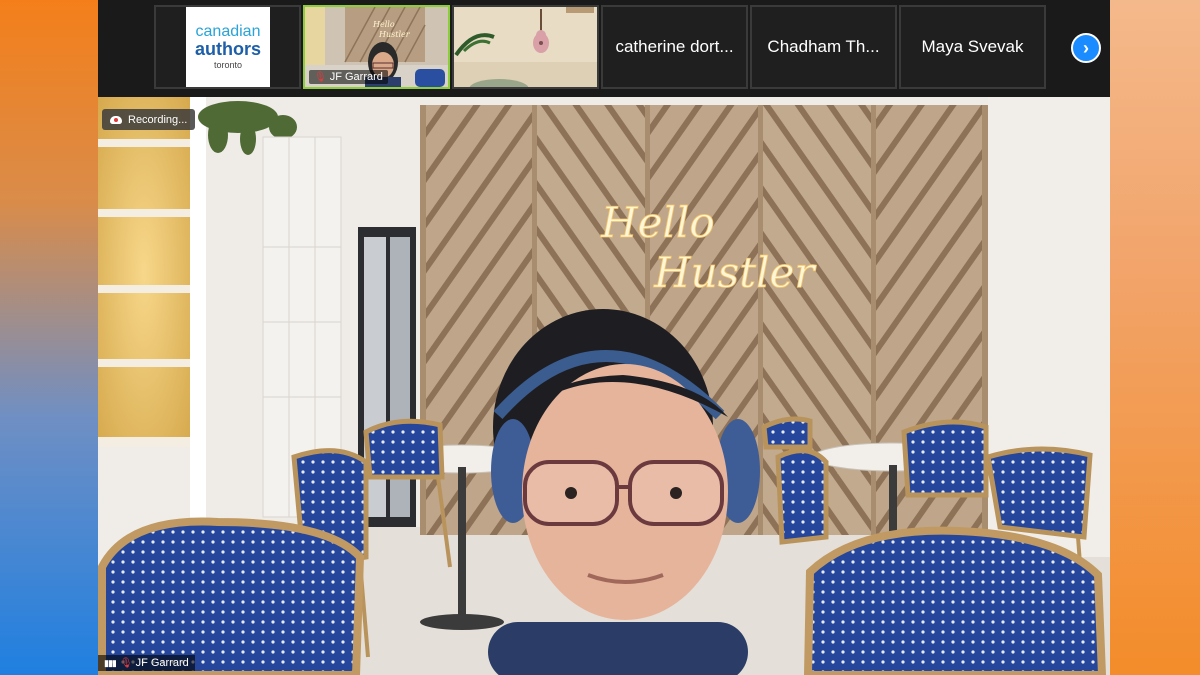 This screenshot has width=1200, height=675. I want to click on background-right, so click(1155, 337).